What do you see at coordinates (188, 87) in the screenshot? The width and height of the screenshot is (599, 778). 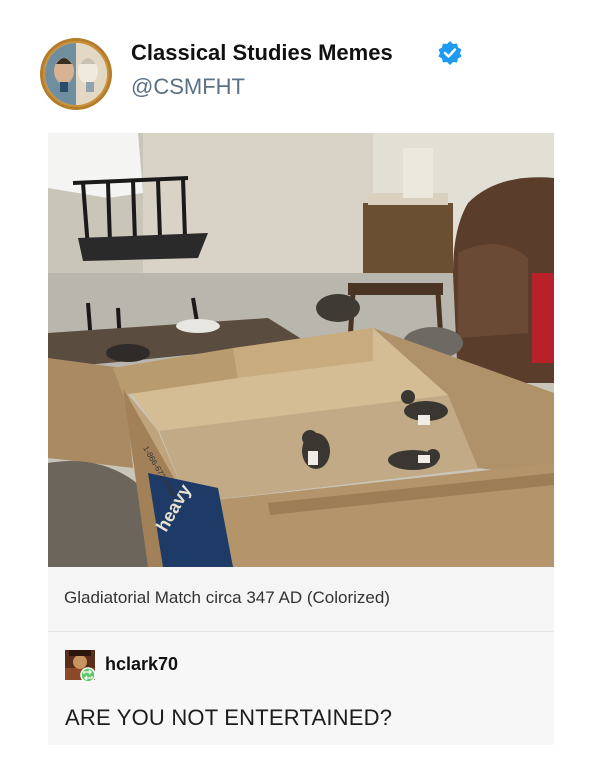 I see `user-handle: @CSMFHT` at bounding box center [188, 87].